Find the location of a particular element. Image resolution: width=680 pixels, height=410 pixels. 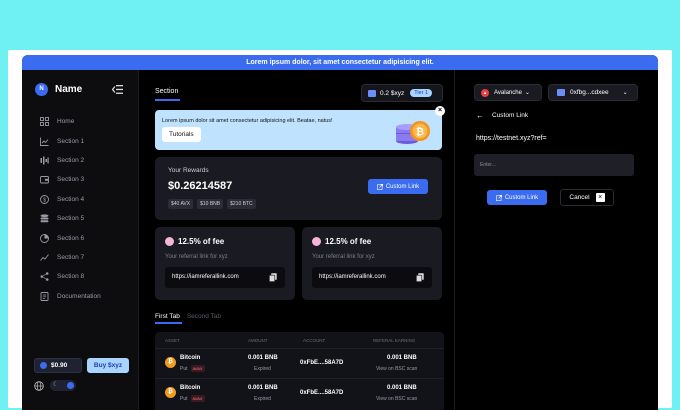

sidebar-item-label: Section 2 is located at coordinates (71, 160).